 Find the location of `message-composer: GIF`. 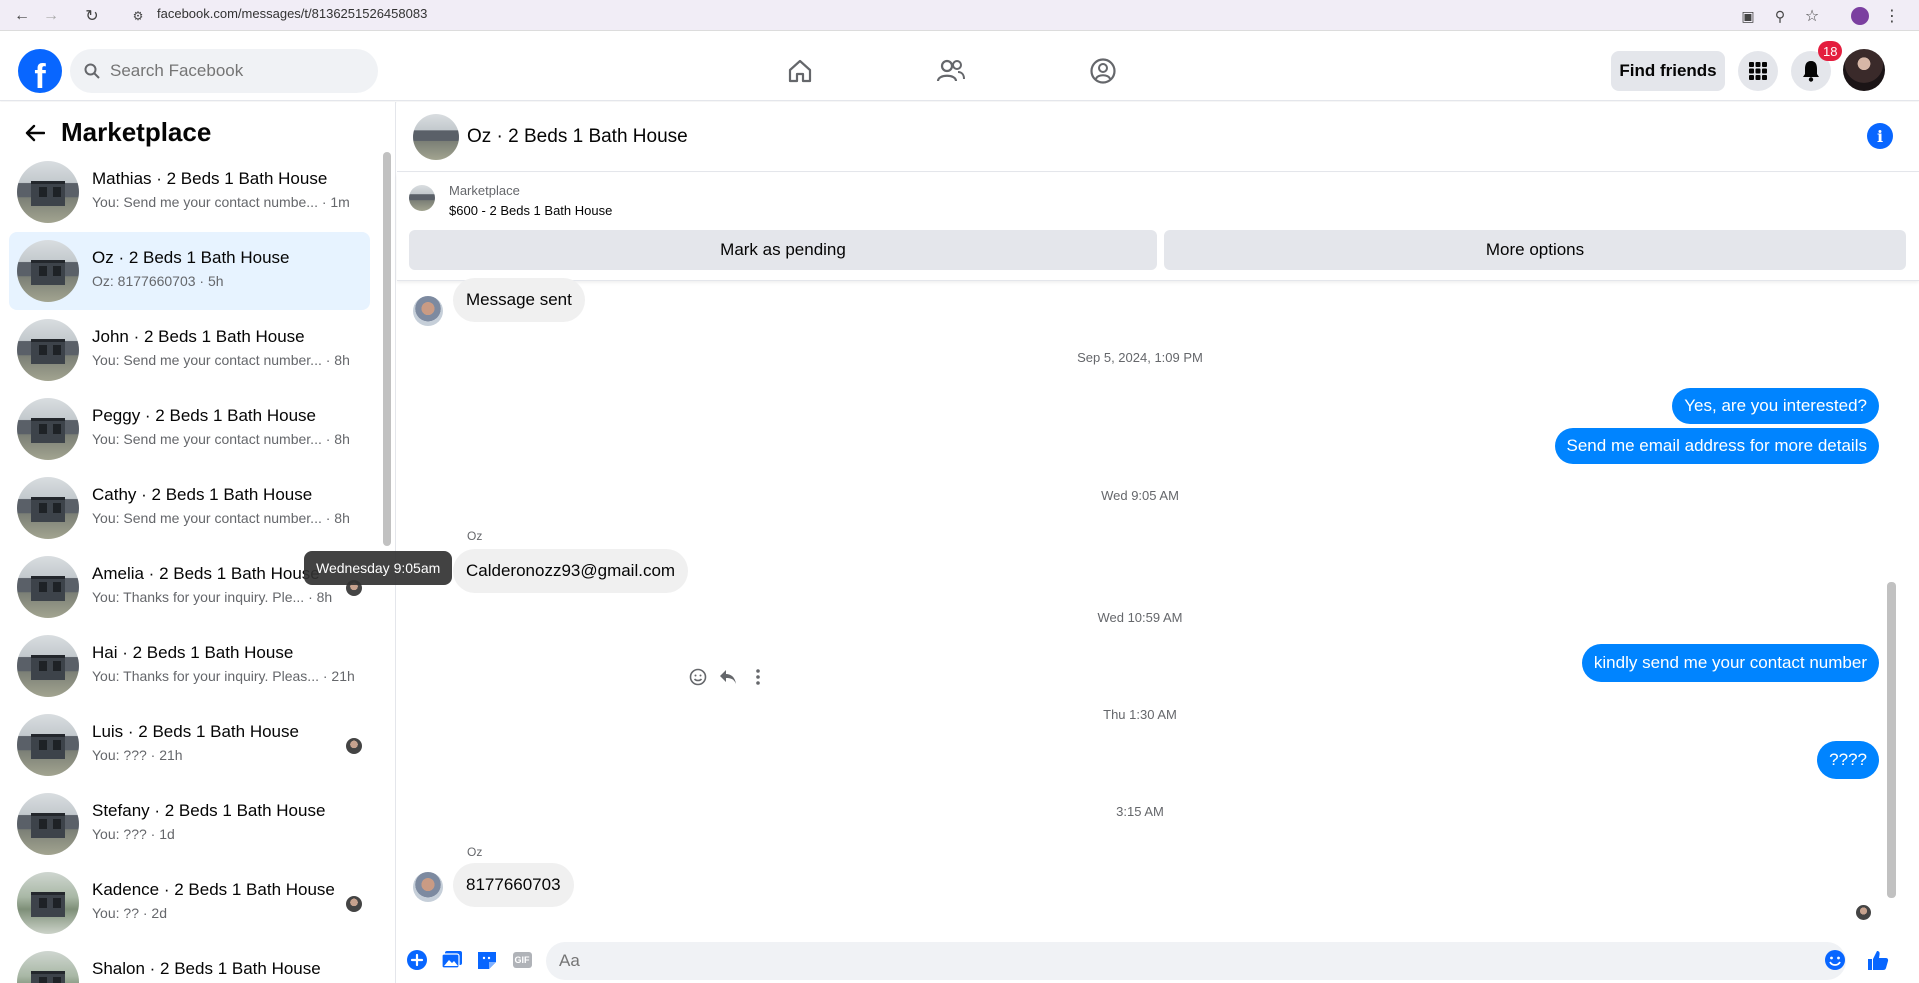

message-composer: GIF is located at coordinates (1158, 960).